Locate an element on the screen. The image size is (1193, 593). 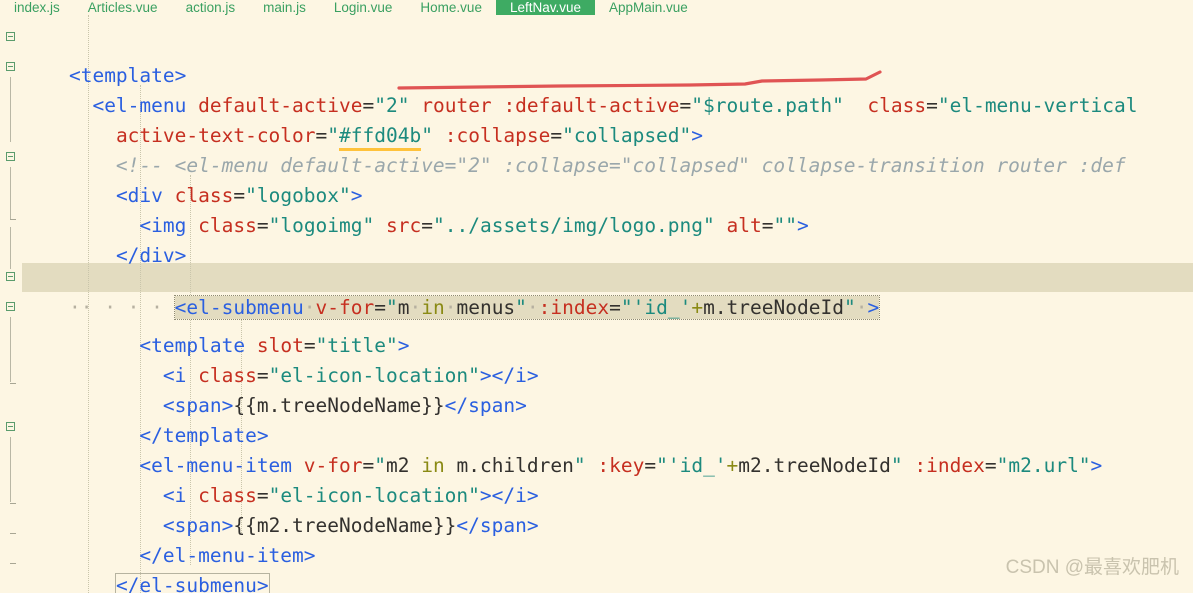
token-expr: m is located at coordinates (403, 307).